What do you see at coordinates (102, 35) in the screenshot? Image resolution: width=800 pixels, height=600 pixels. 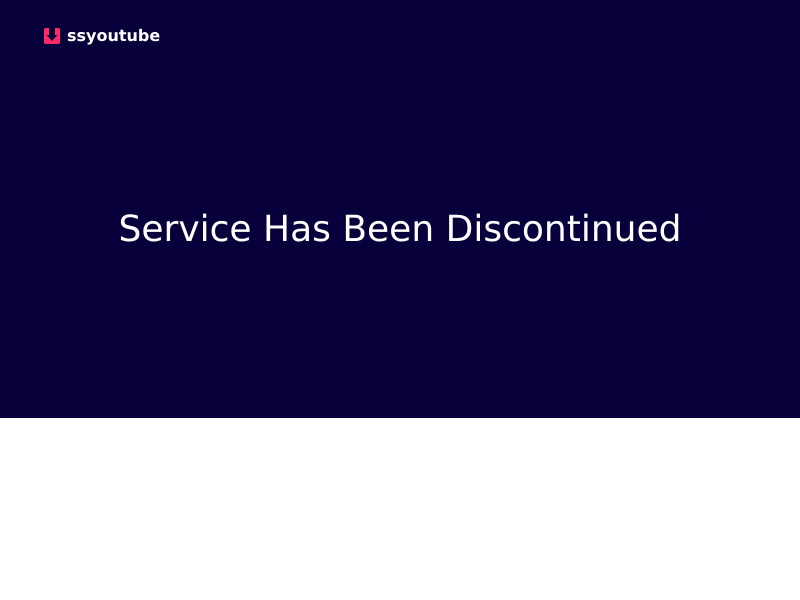 I see `logo-link: ssyoutube` at bounding box center [102, 35].